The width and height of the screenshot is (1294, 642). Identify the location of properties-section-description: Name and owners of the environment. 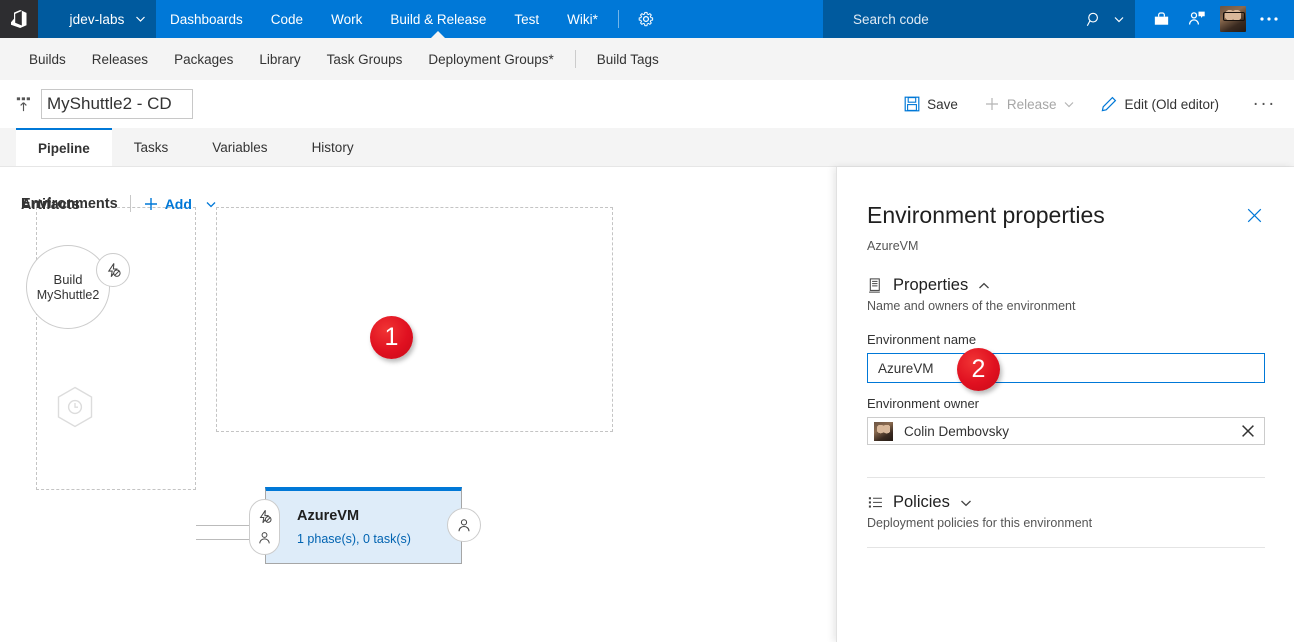
(971, 306).